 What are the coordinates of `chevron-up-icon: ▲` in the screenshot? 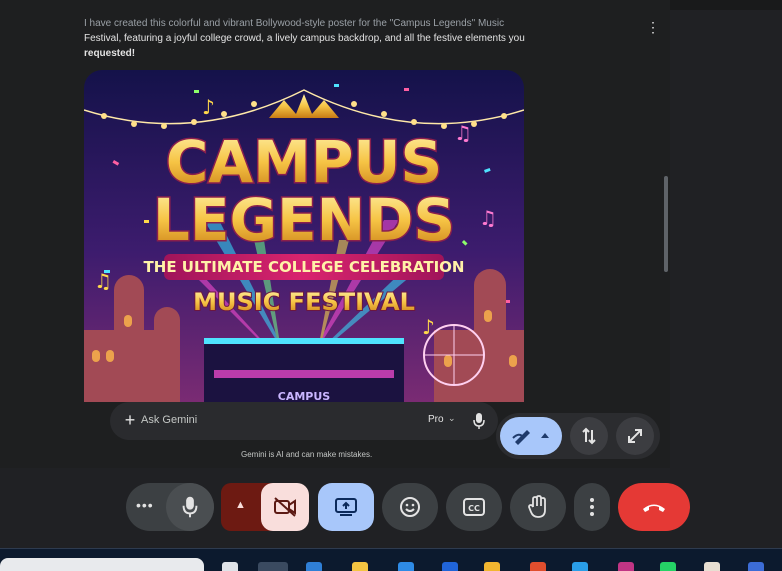 It's located at (240, 505).